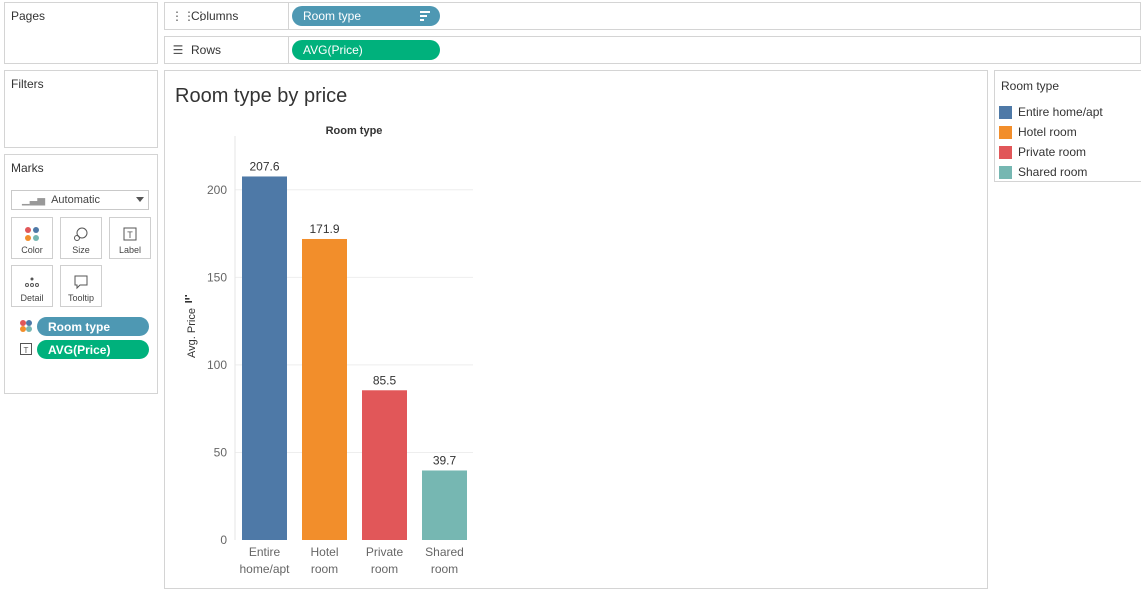  I want to click on x-tick-label: Shared, so click(444, 552).